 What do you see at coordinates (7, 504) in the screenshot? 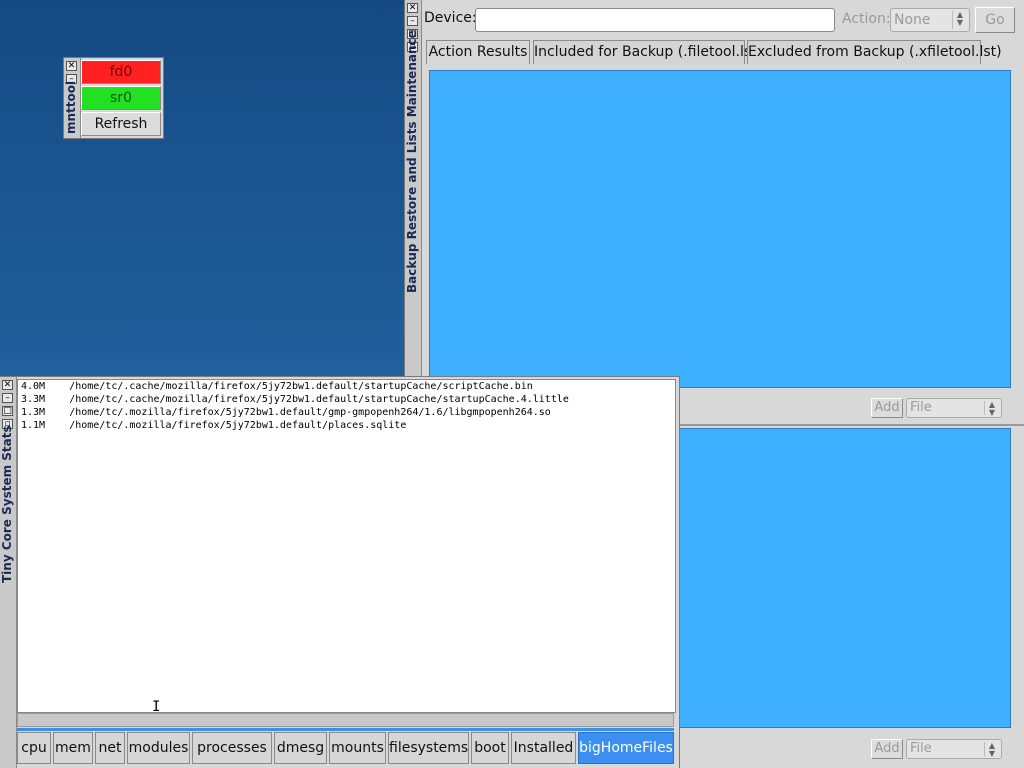
I see `stats-title: Tiny Core System Stats` at bounding box center [7, 504].